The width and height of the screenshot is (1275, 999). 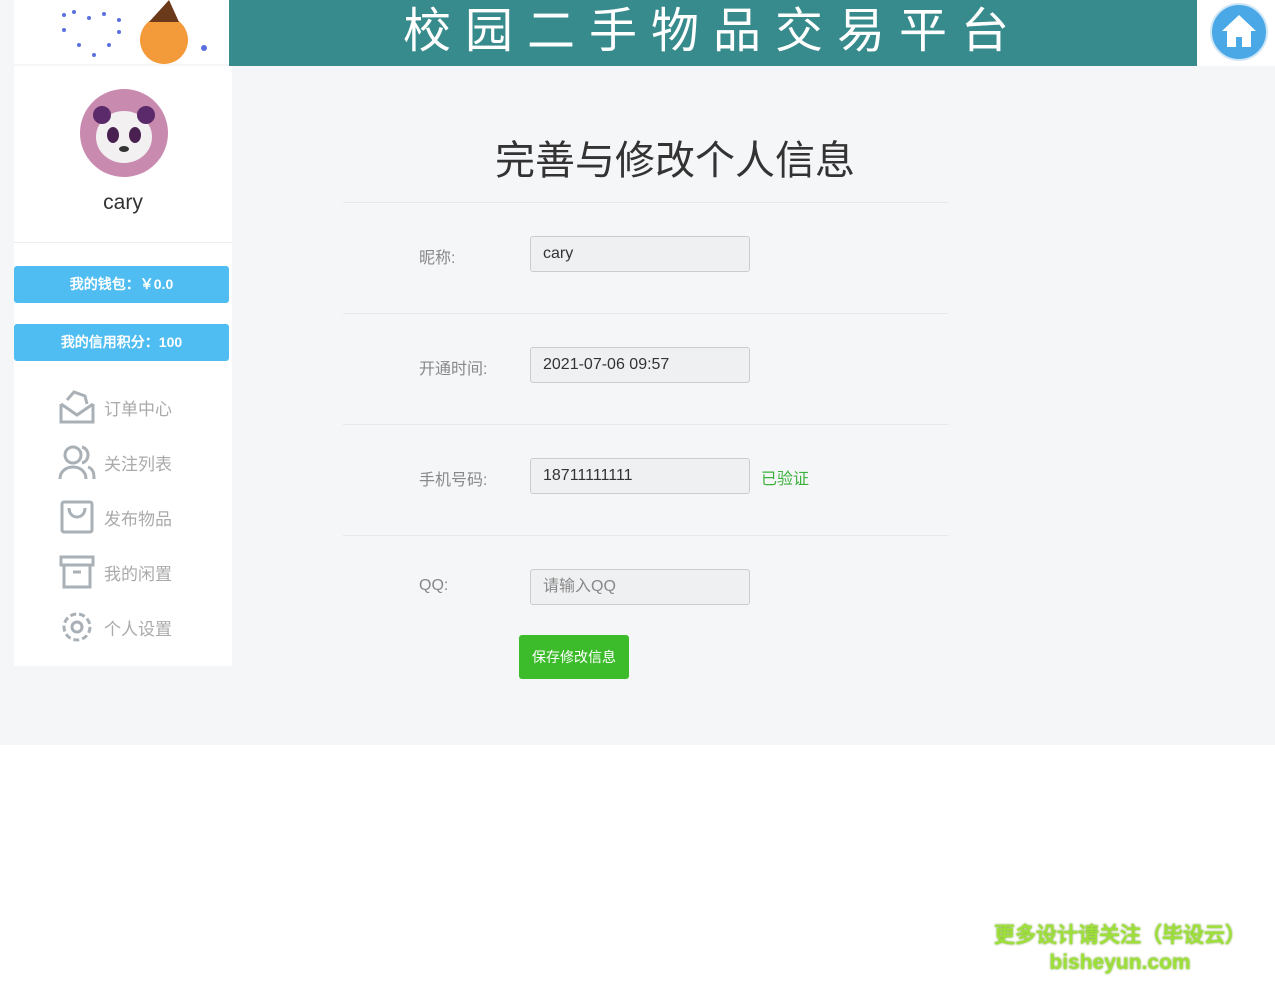 I want to click on verified-badge: 已验证, so click(x=785, y=479).